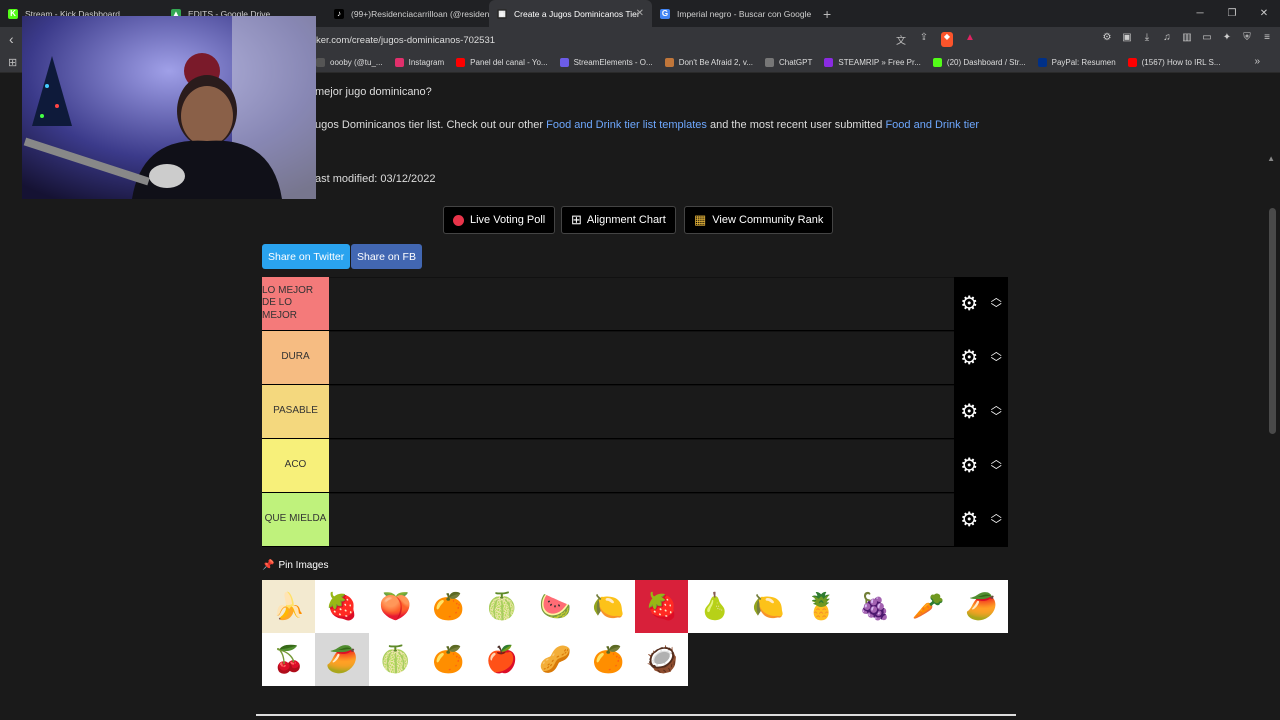 The height and width of the screenshot is (720, 1280). What do you see at coordinates (788, 62) in the screenshot?
I see `bookmark-item: ChatGPT` at bounding box center [788, 62].